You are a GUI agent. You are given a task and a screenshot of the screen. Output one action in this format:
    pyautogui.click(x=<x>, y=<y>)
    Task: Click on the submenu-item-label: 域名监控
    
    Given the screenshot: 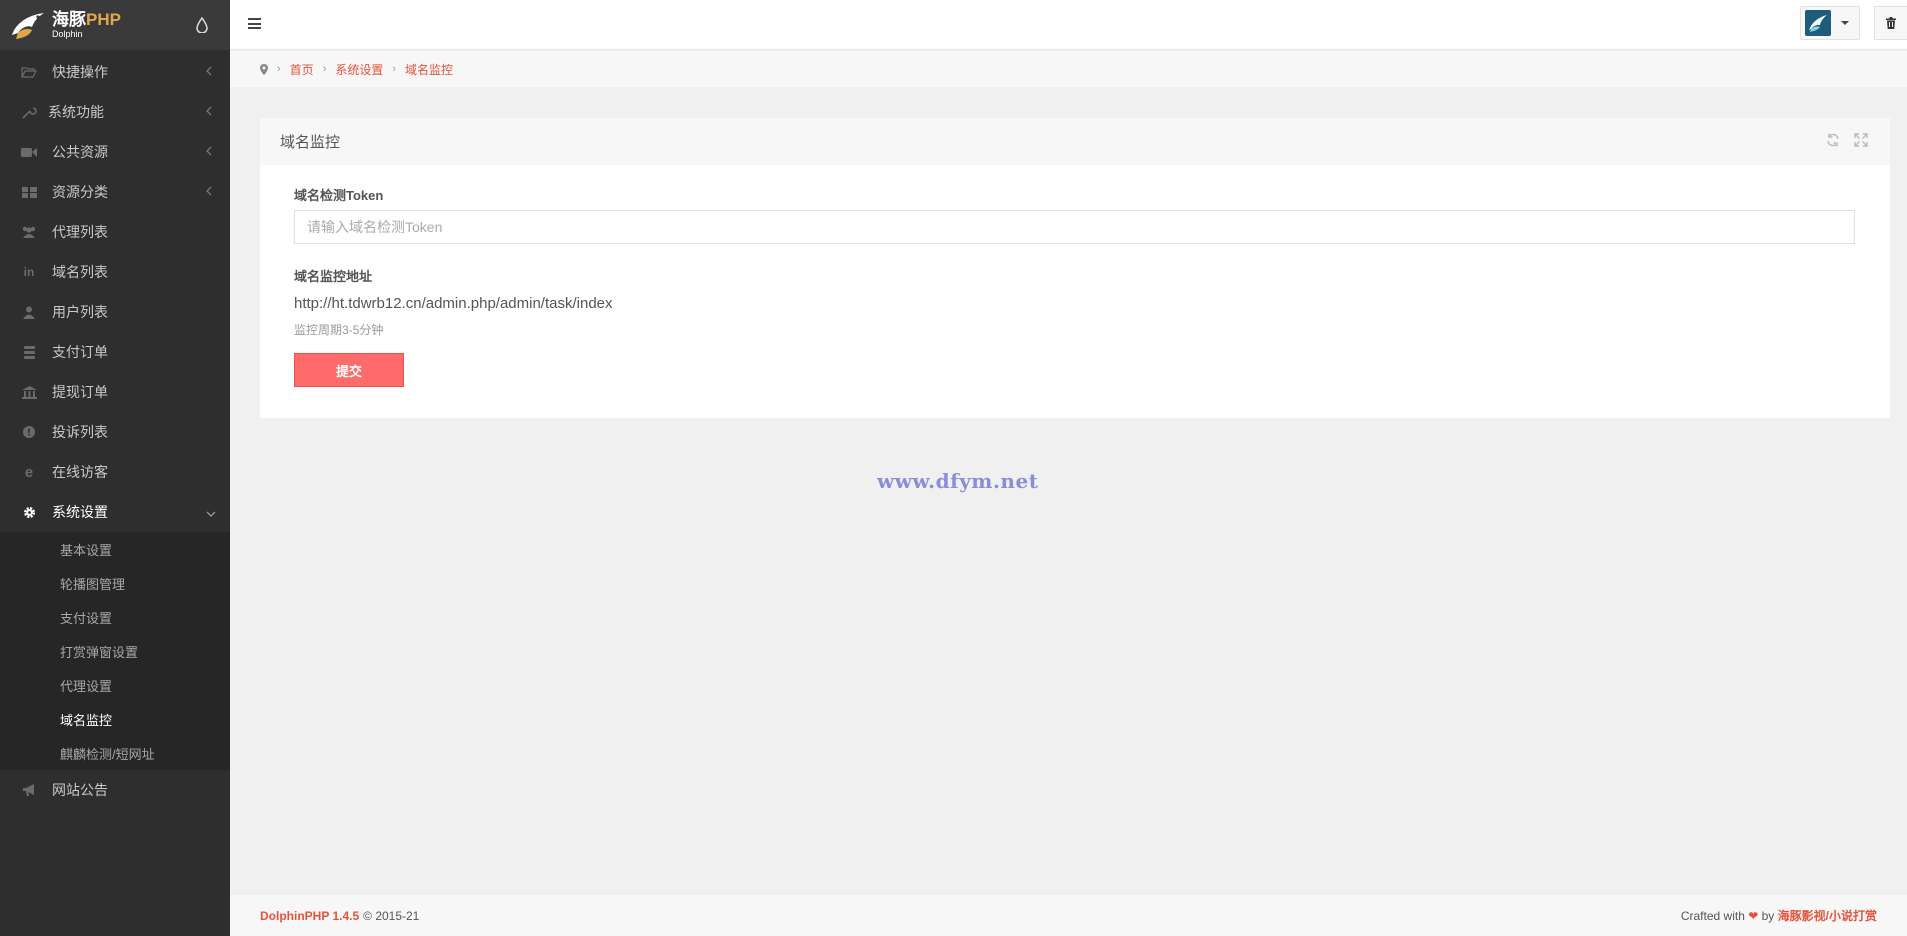 What is the action you would take?
    pyautogui.click(x=86, y=720)
    